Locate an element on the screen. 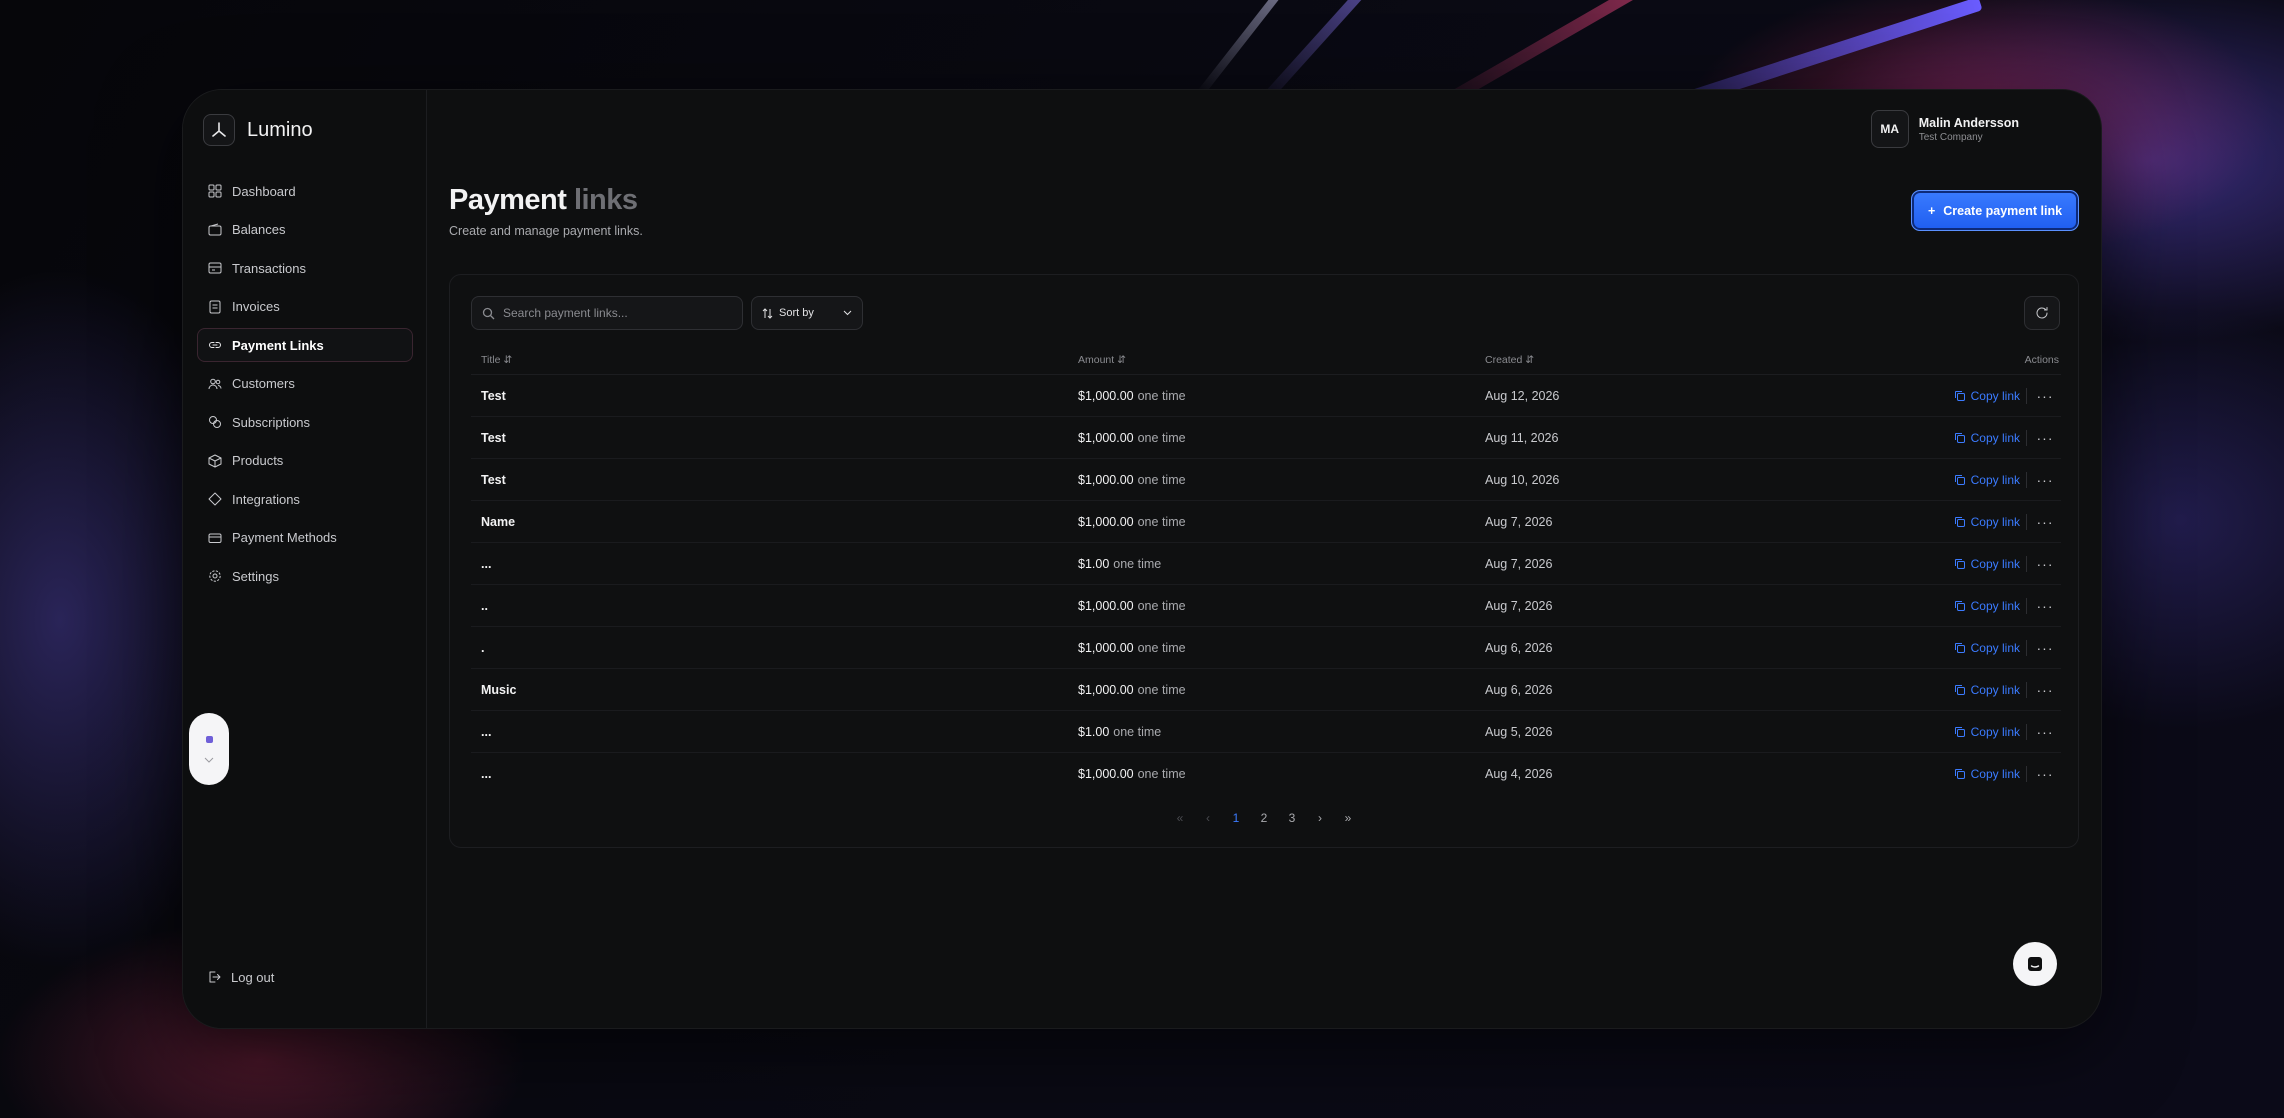 This screenshot has height=1118, width=2284. subscriptions-icon is located at coordinates (215, 422).